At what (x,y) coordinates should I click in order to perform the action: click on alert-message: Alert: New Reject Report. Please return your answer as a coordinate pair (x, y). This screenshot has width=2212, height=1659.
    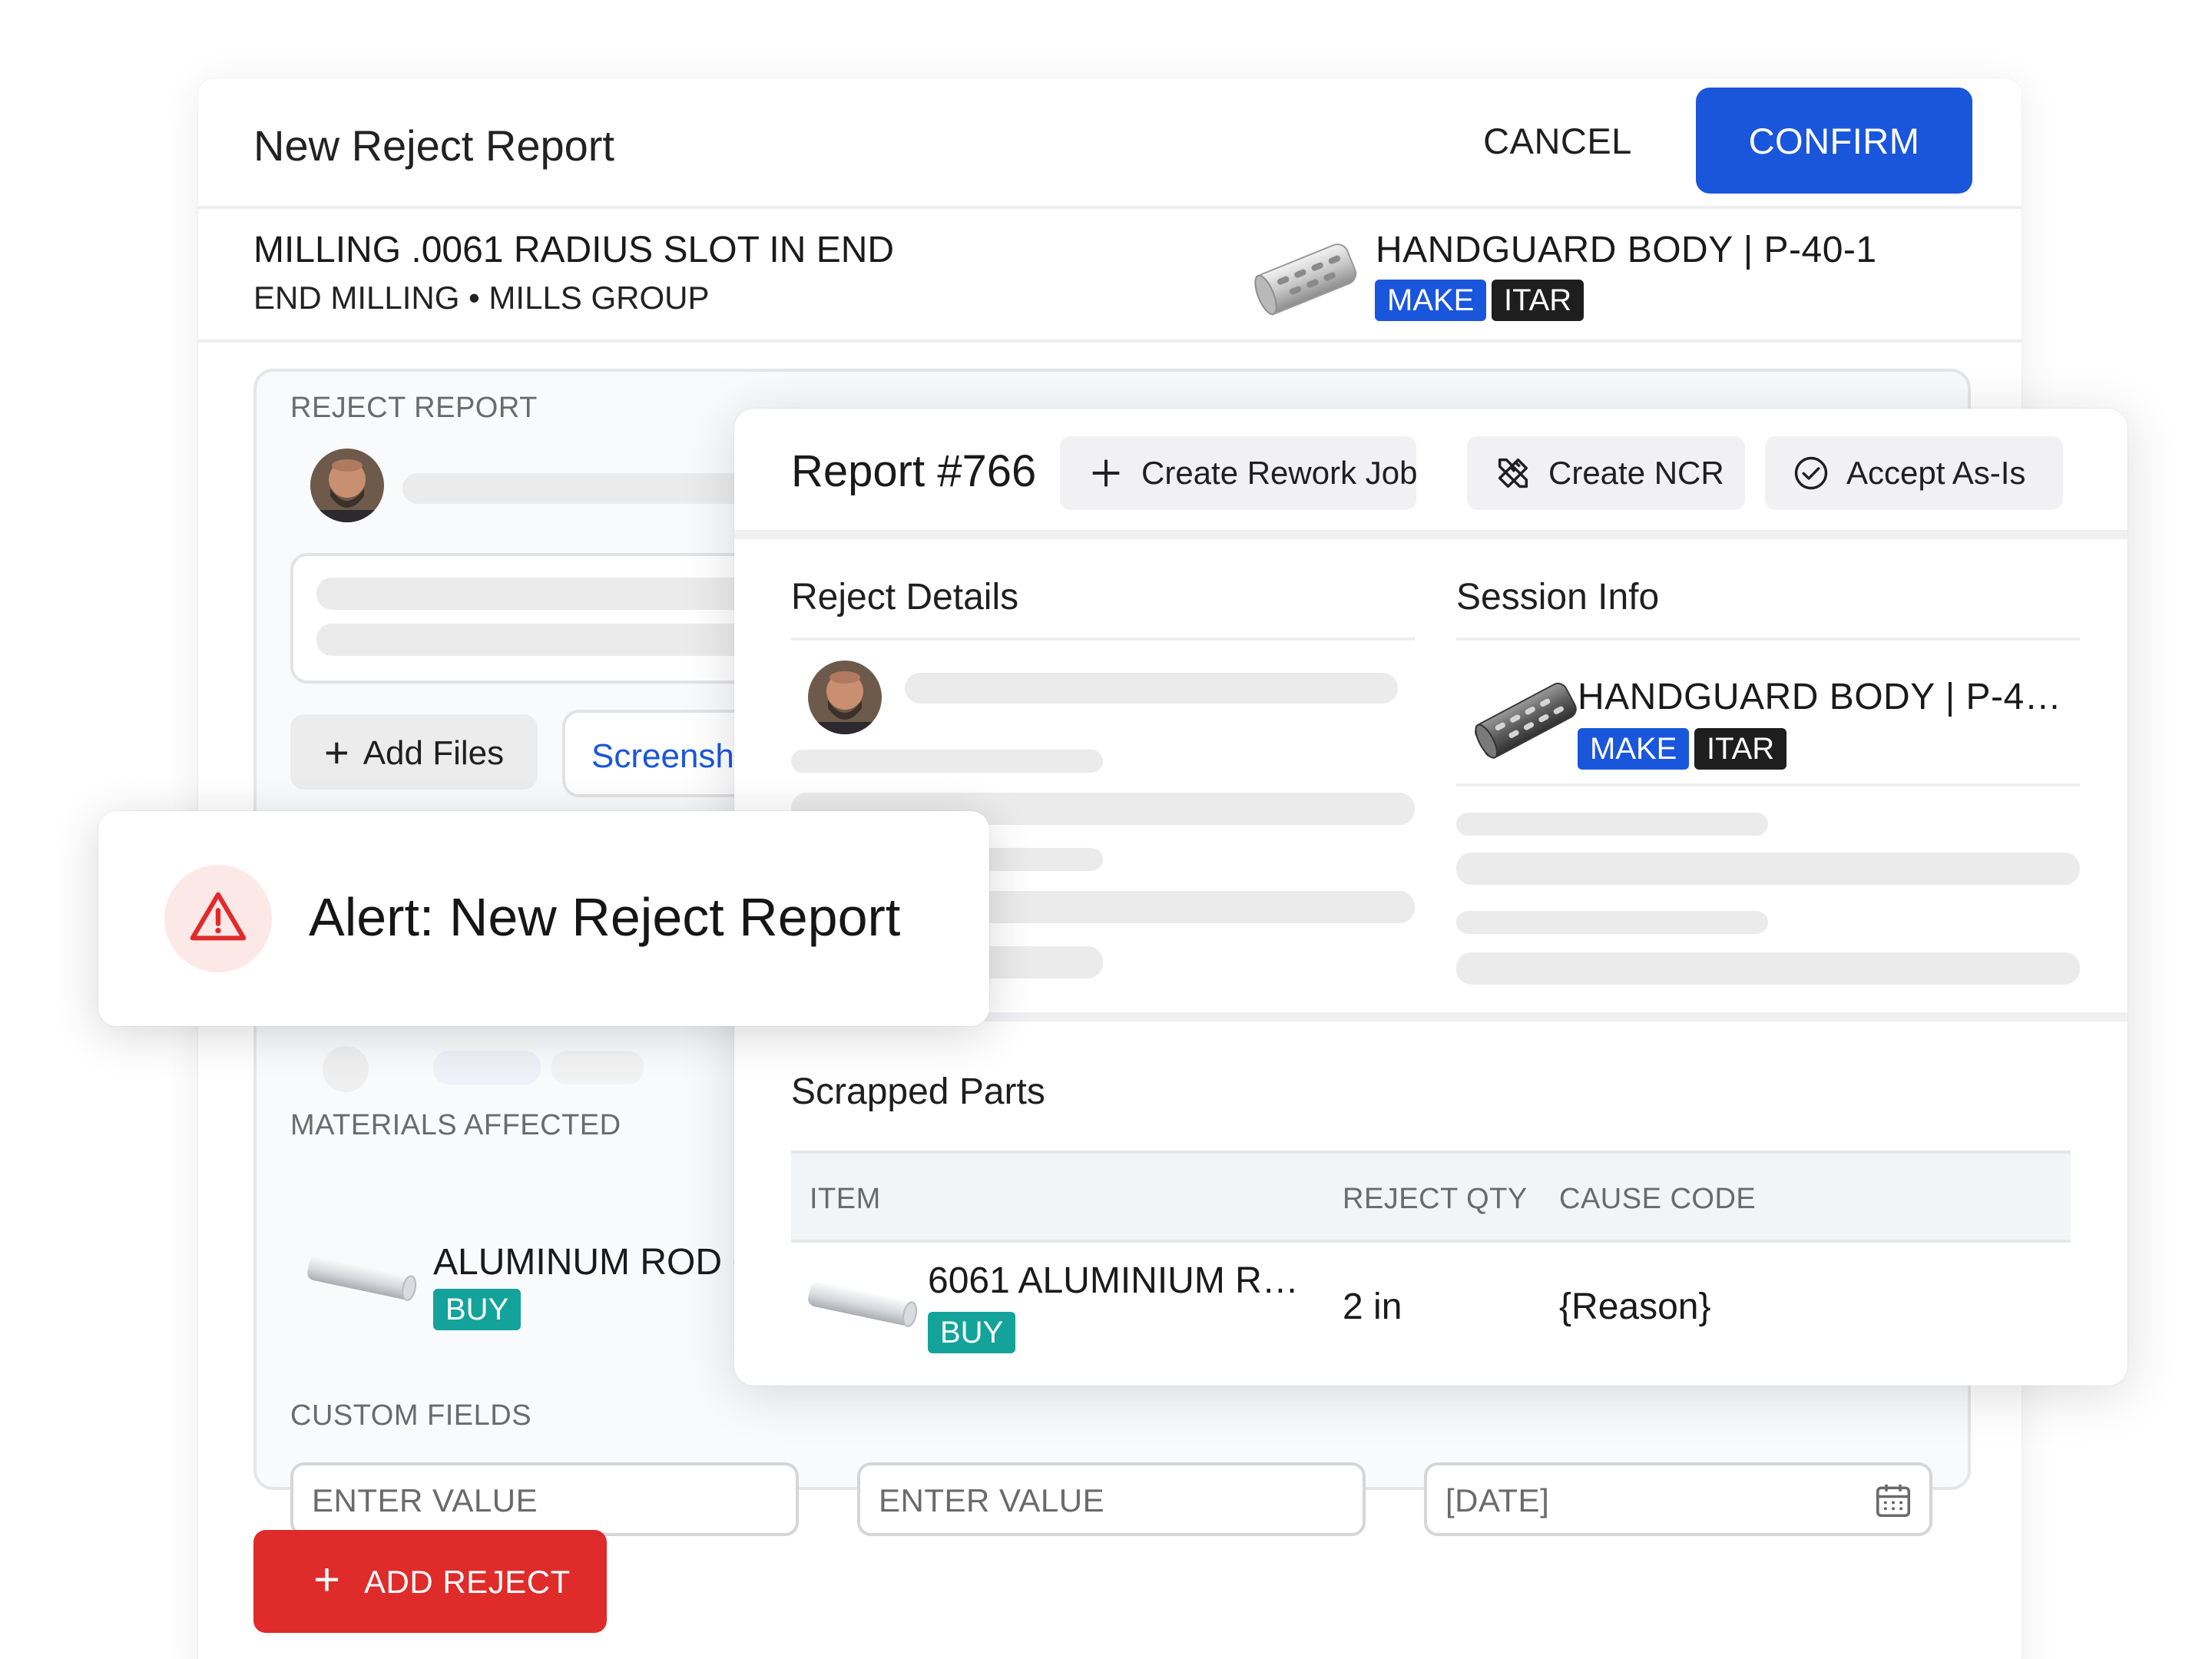
    Looking at the image, I should click on (605, 917).